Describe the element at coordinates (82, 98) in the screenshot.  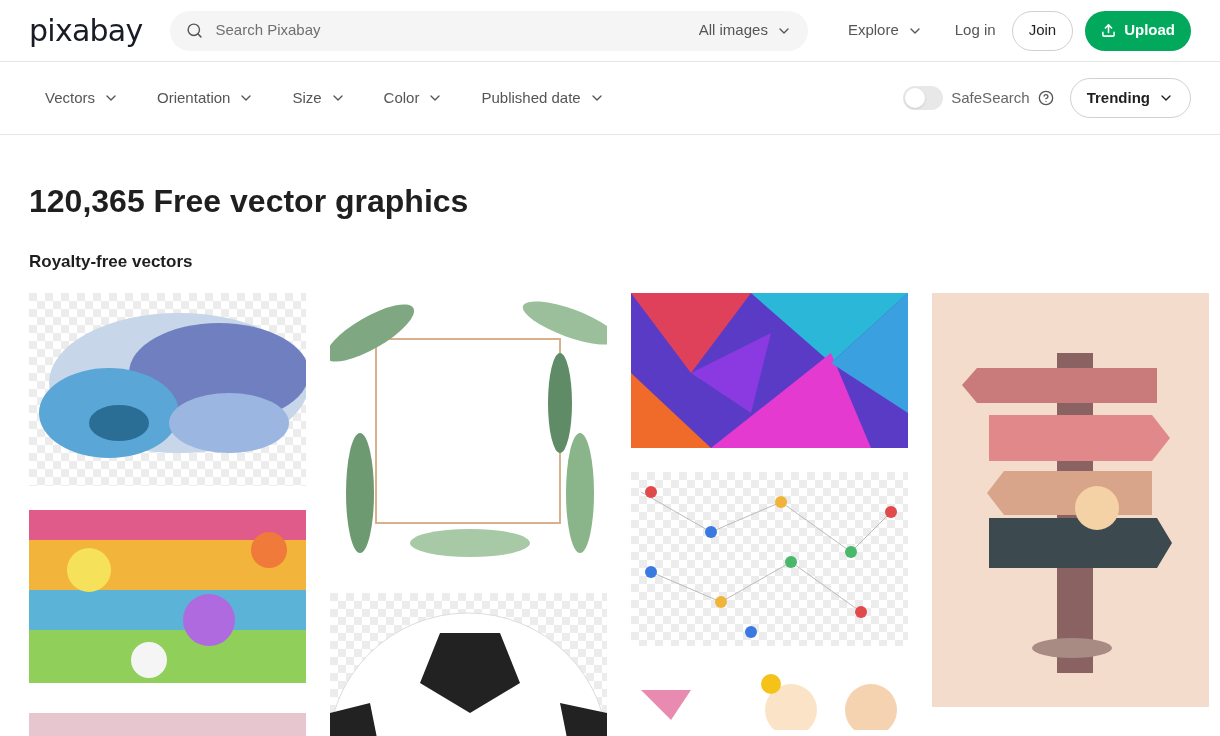
I see `filter-dropdown: Vectors` at that location.